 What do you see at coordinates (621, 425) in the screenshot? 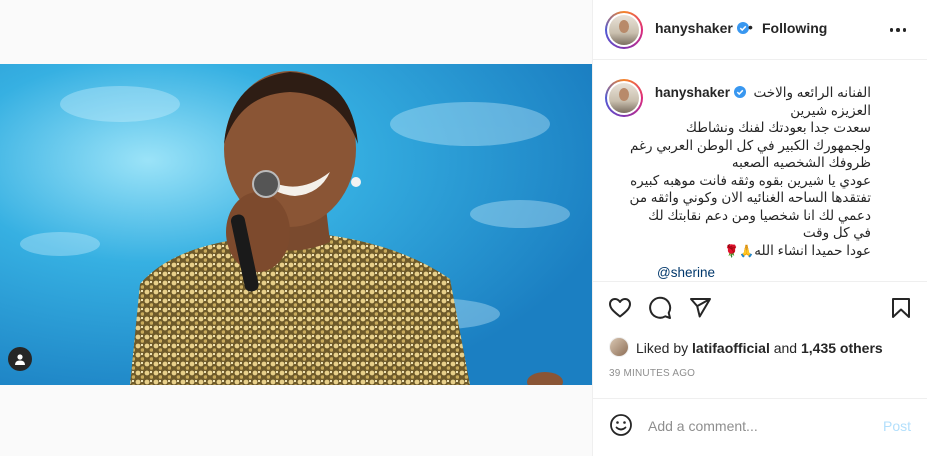
I see `smiley-icon` at bounding box center [621, 425].